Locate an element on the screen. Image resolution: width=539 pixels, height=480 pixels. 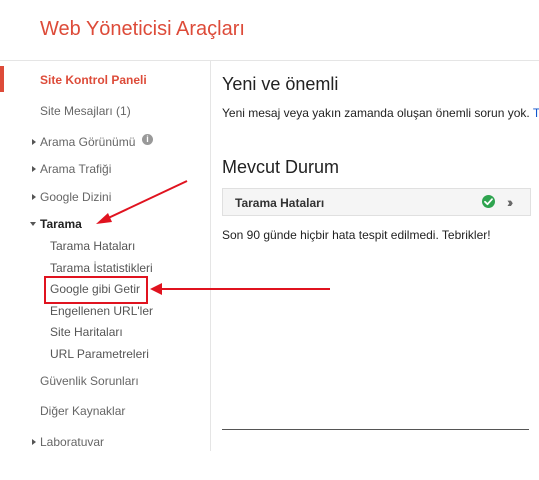
arrow-head-to-fetch is located at coordinates (156, 289).